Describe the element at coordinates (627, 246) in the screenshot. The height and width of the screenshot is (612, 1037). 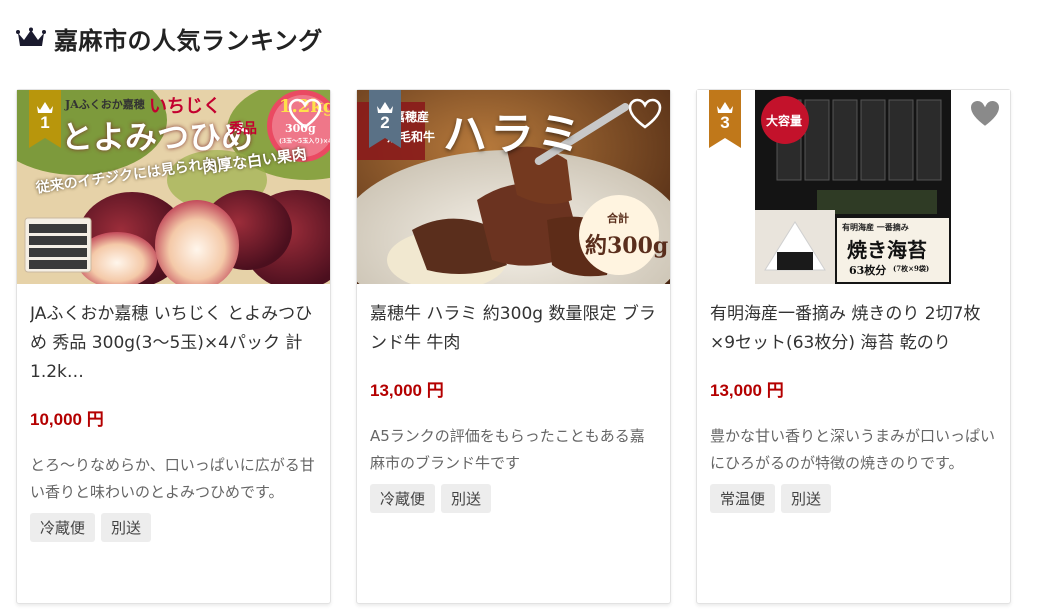
I see `image-text: 約300g` at that location.